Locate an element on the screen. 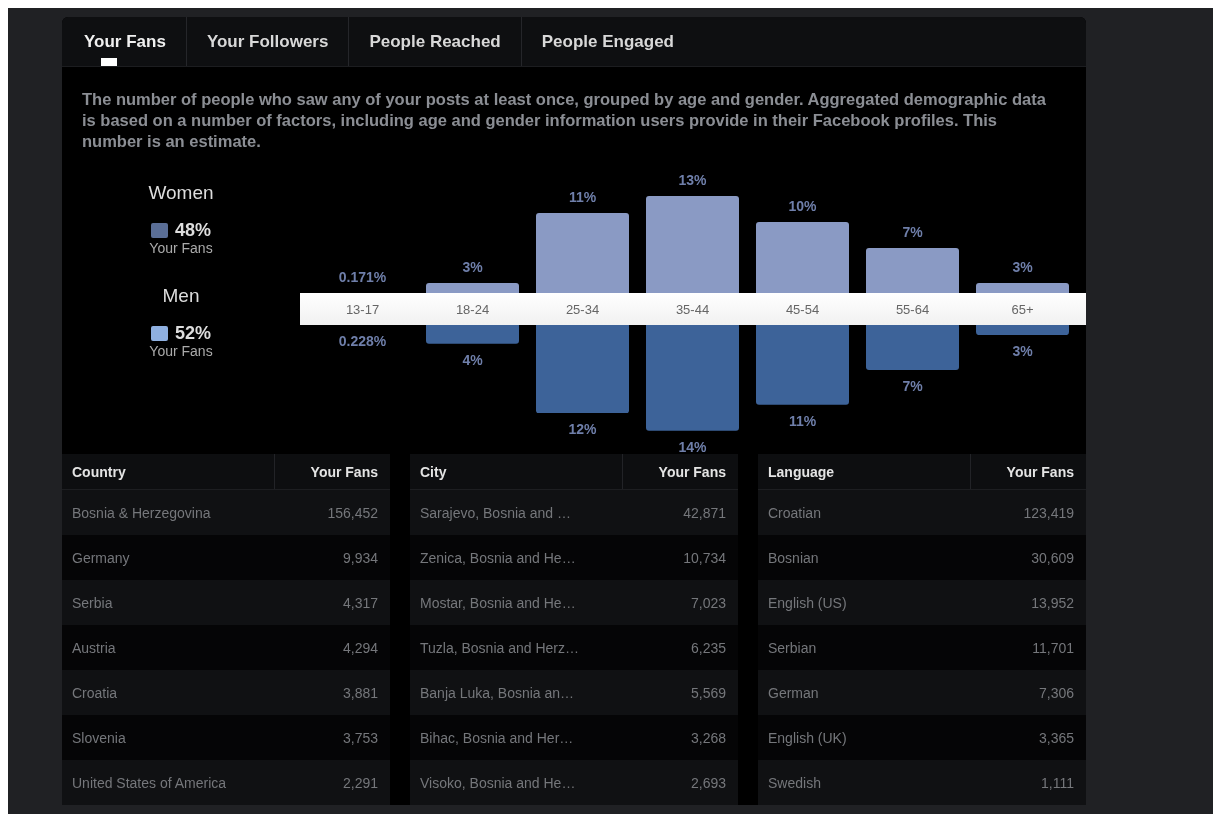 This screenshot has width=1213, height=814. table-cell: English (US) is located at coordinates (807, 602).